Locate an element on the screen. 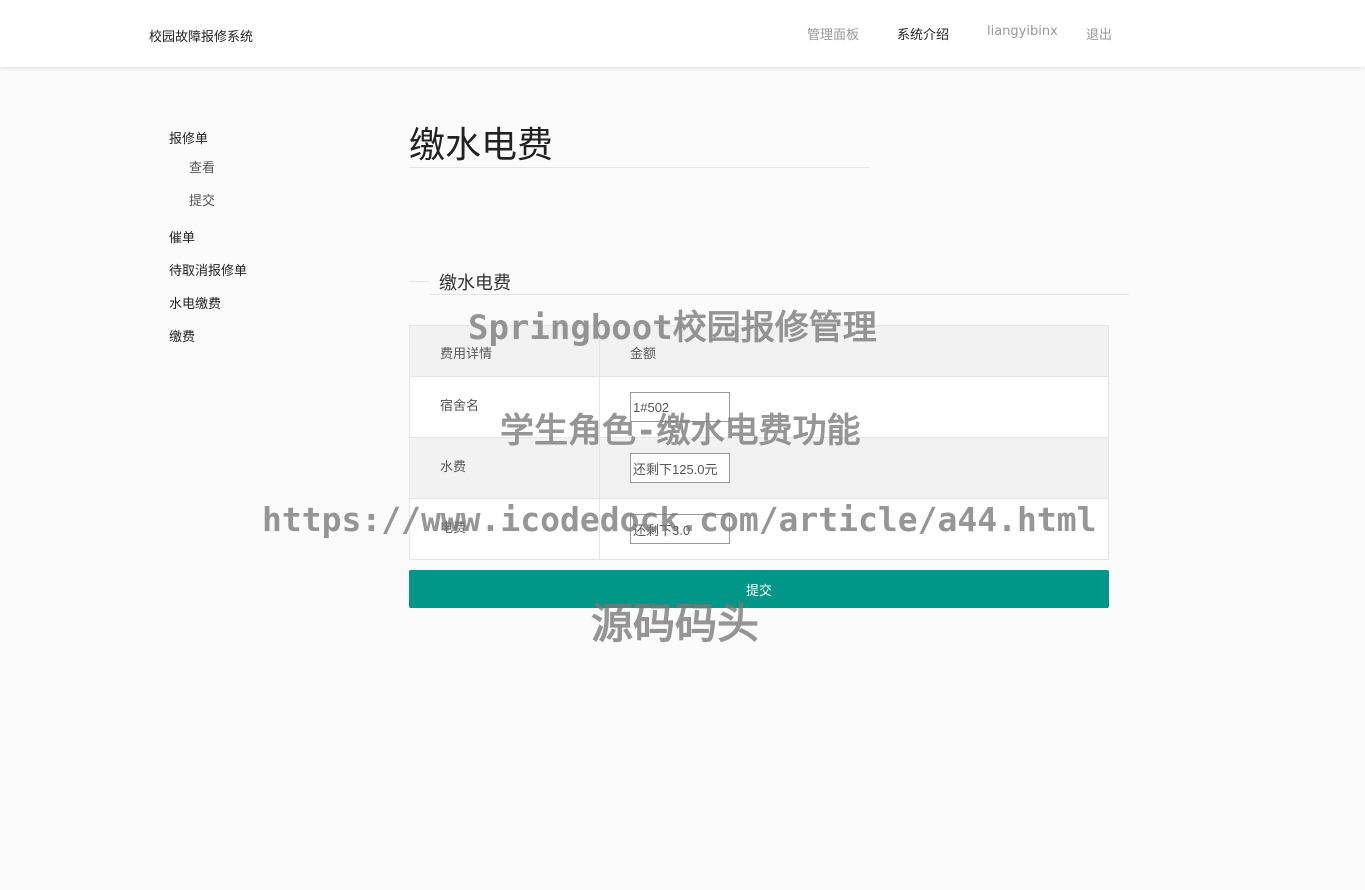 The width and height of the screenshot is (1365, 890). sidebar-item-repair-view: 查看 is located at coordinates (202, 166).